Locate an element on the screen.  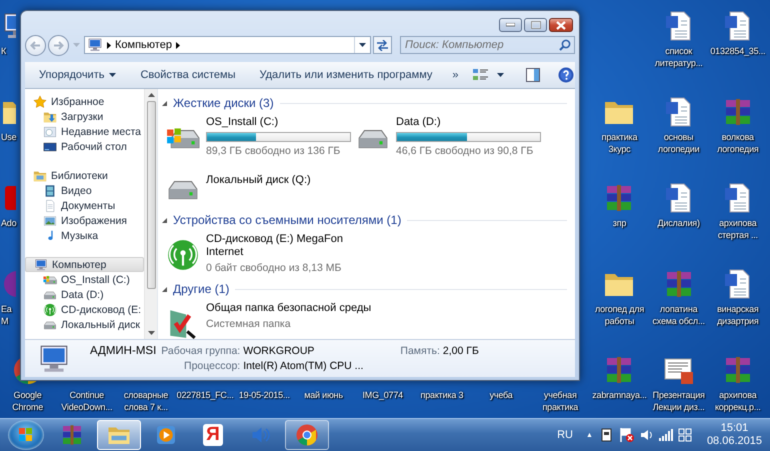
scrollbar-thumb is located at coordinates (151, 195).